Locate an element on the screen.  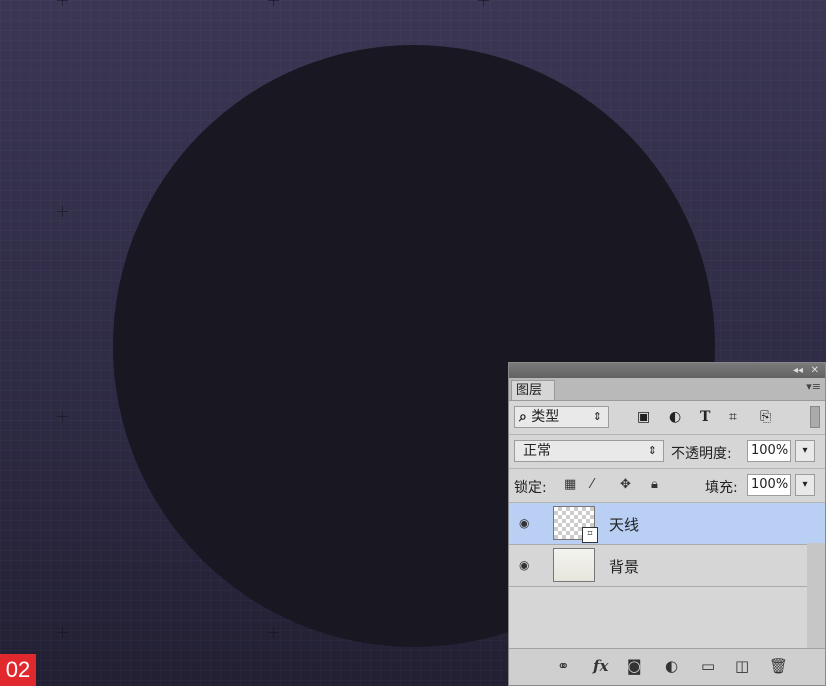
layer-thumbnail is located at coordinates (574, 565).